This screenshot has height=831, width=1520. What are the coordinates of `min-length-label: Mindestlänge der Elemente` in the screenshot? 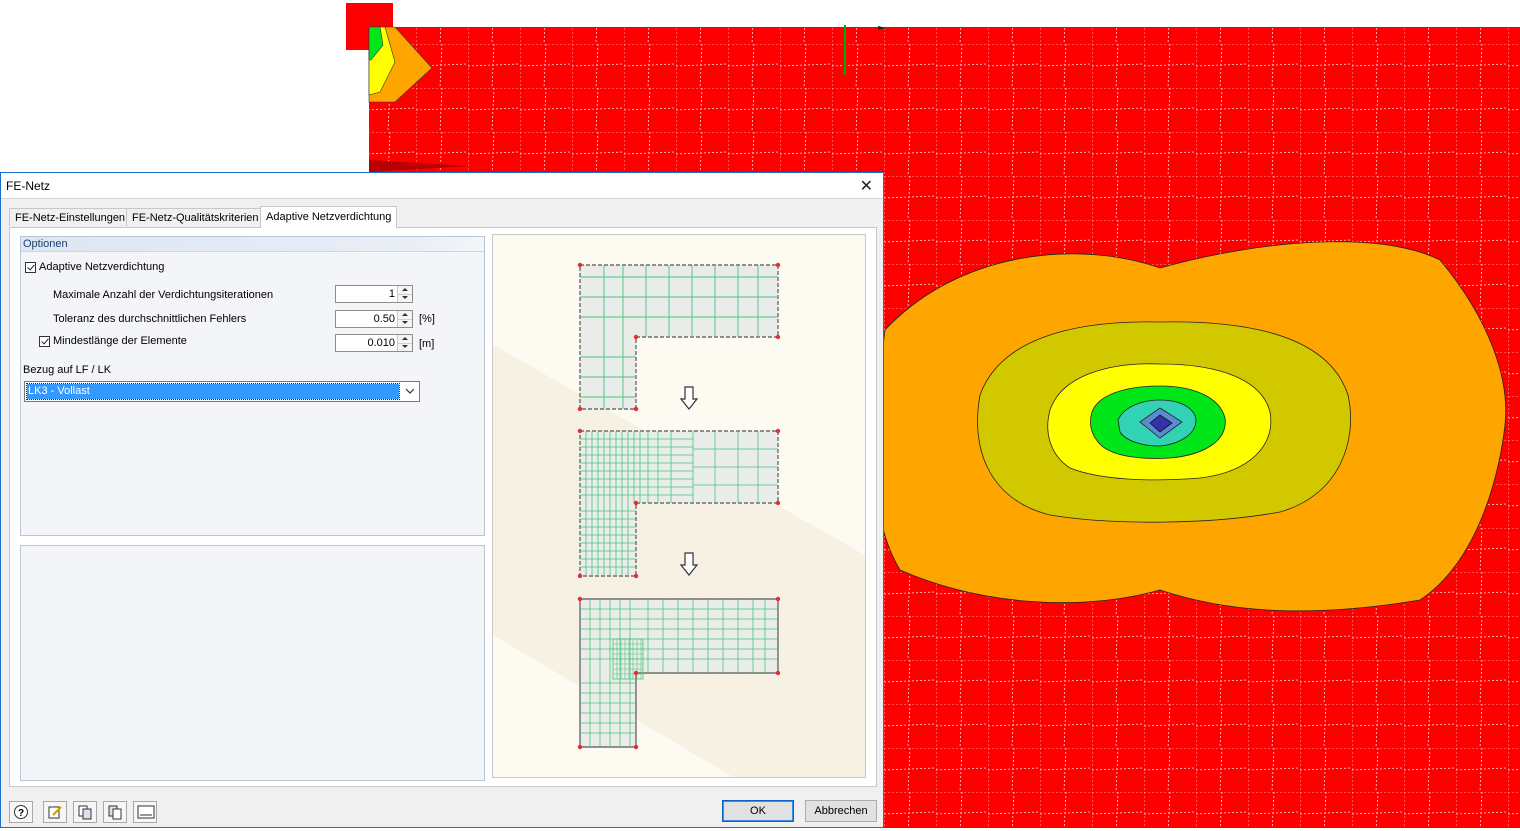 It's located at (120, 341).